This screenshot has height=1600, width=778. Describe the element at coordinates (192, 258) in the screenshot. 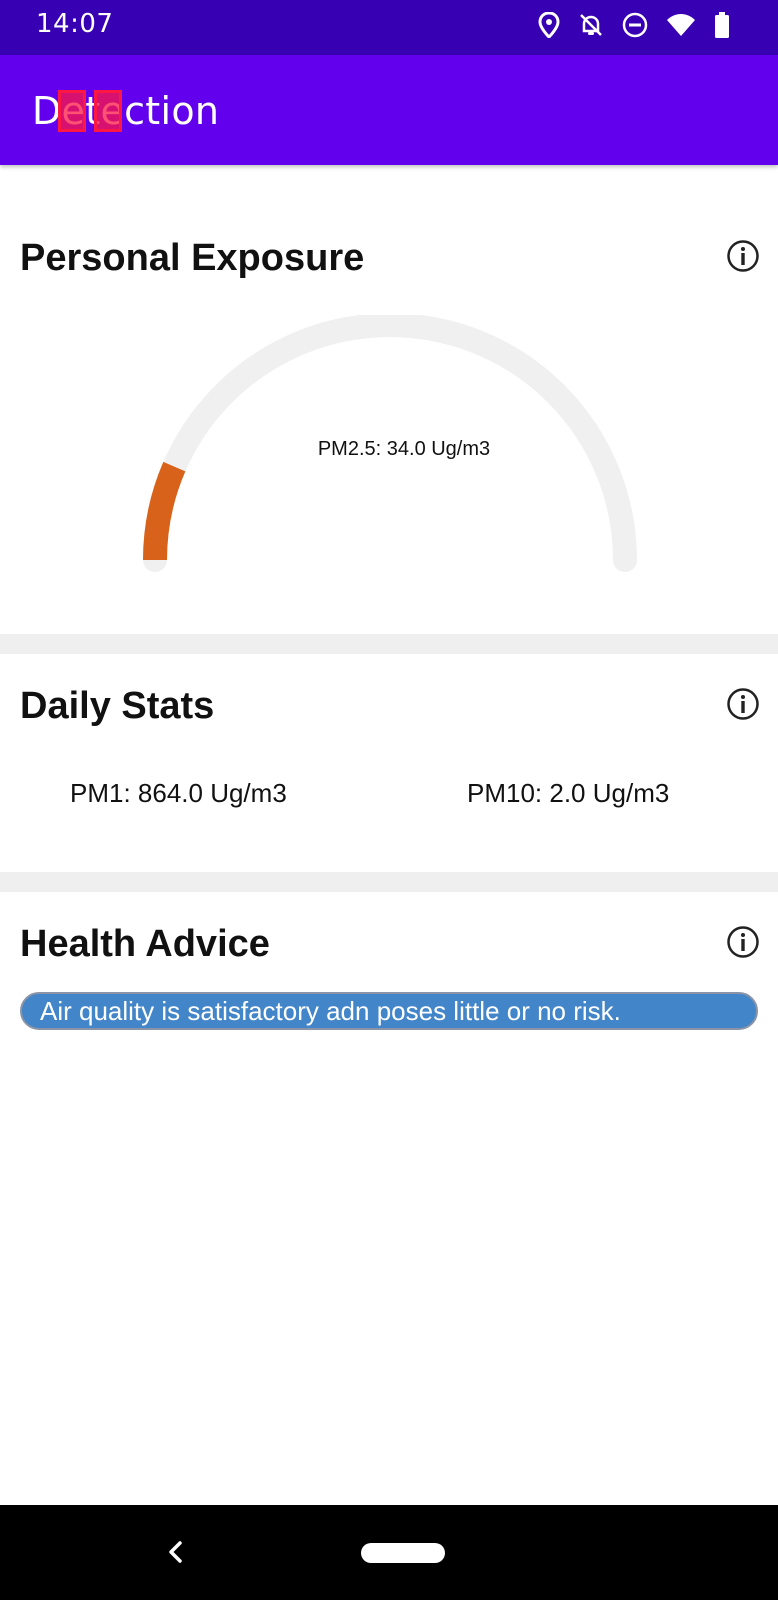

I see `personal-exposure-title: Personal Exposure` at that location.